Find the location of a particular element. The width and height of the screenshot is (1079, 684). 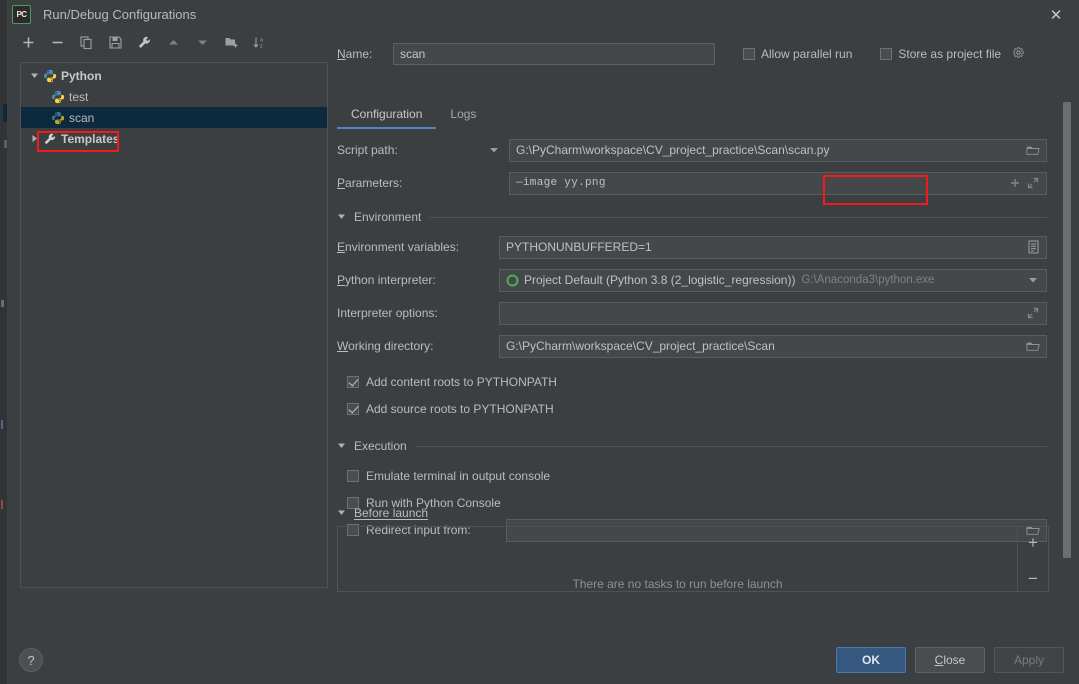

script-path-label: Script path: is located at coordinates (367, 150).